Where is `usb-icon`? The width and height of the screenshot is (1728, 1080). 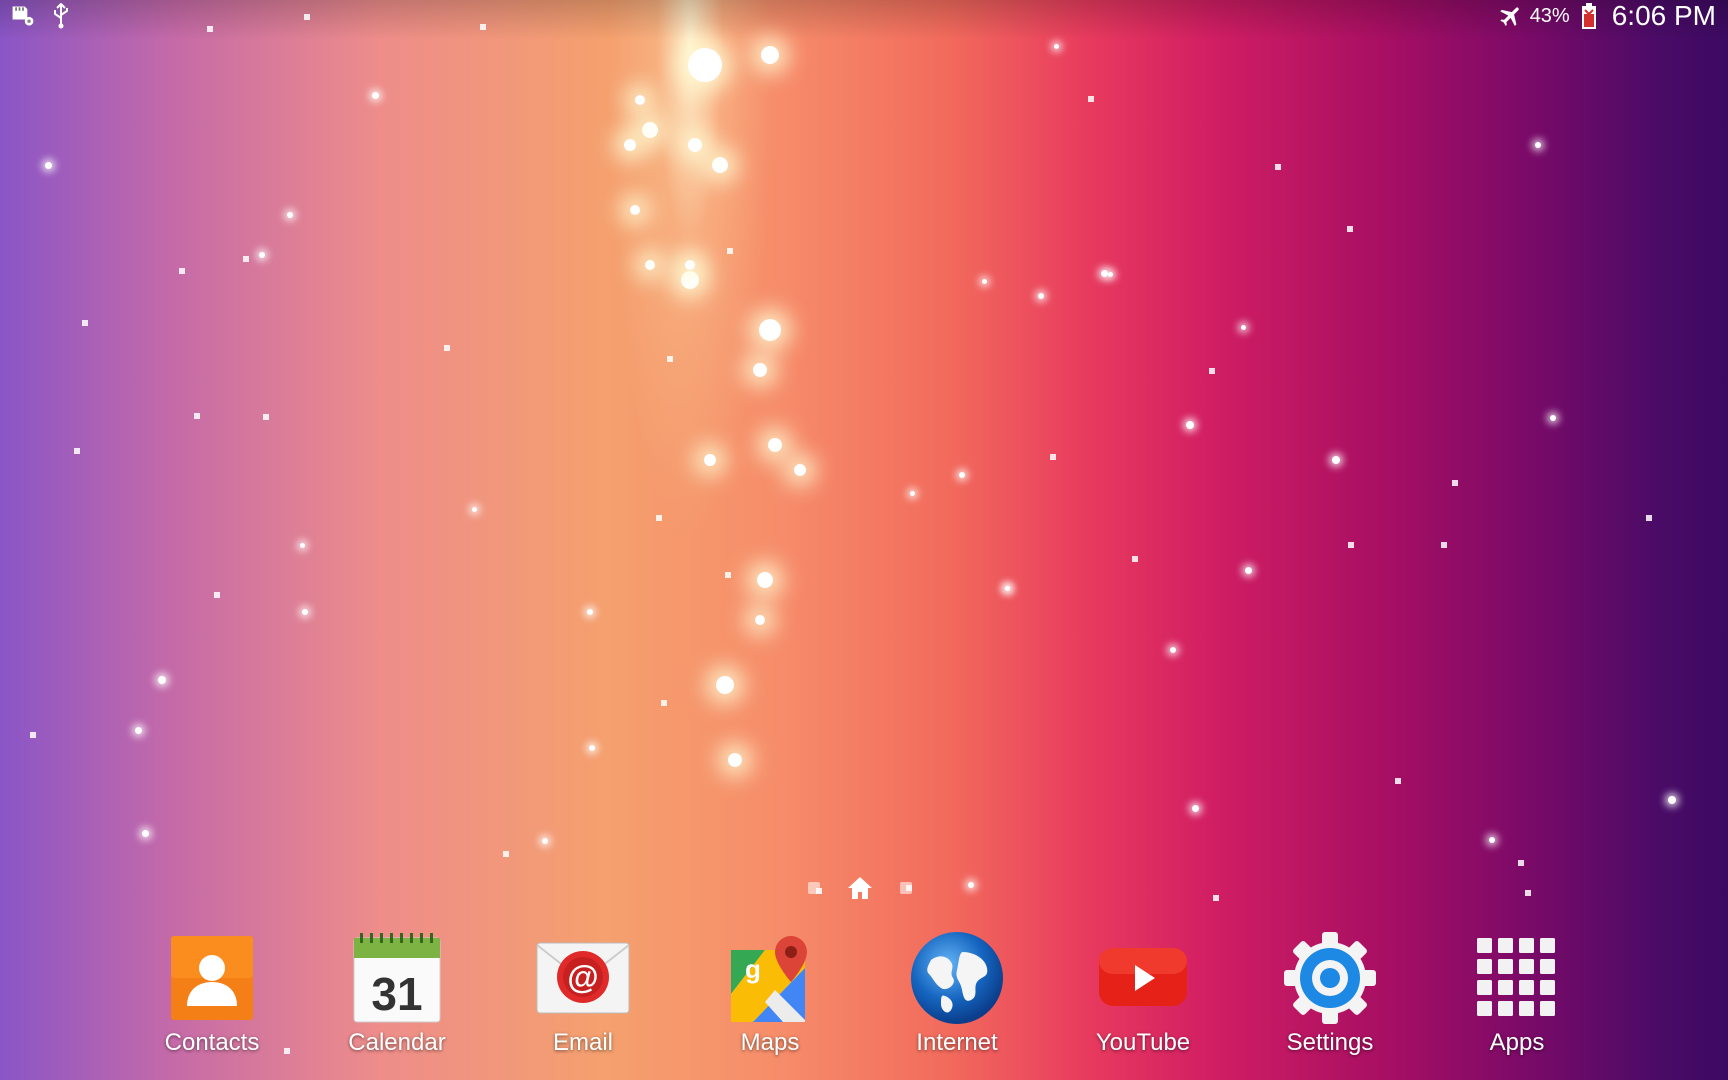
usb-icon is located at coordinates (61, 16).